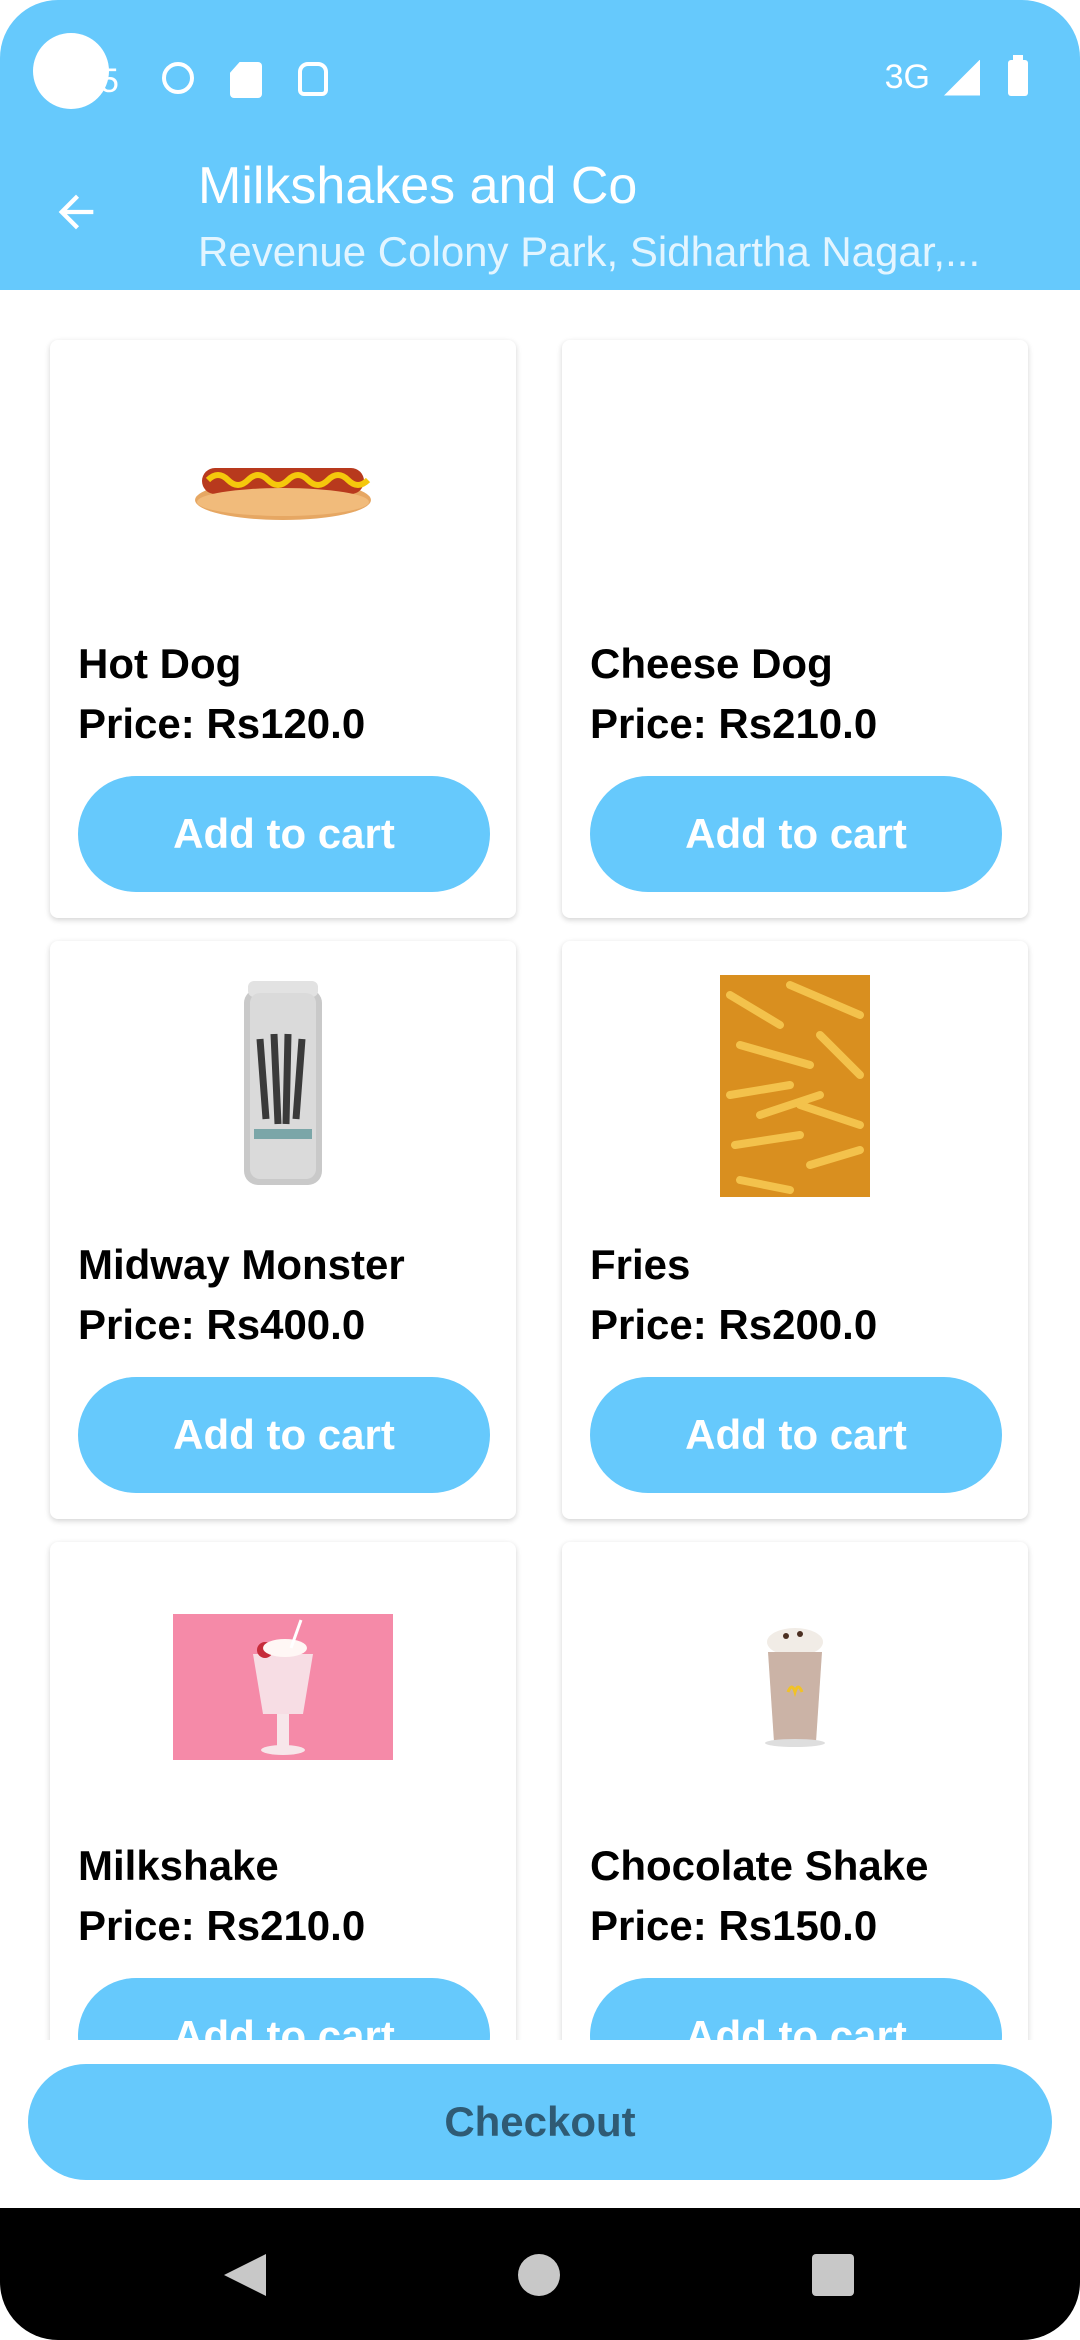 This screenshot has width=1080, height=2340. What do you see at coordinates (1018, 75) in the screenshot?
I see `battery-icon` at bounding box center [1018, 75].